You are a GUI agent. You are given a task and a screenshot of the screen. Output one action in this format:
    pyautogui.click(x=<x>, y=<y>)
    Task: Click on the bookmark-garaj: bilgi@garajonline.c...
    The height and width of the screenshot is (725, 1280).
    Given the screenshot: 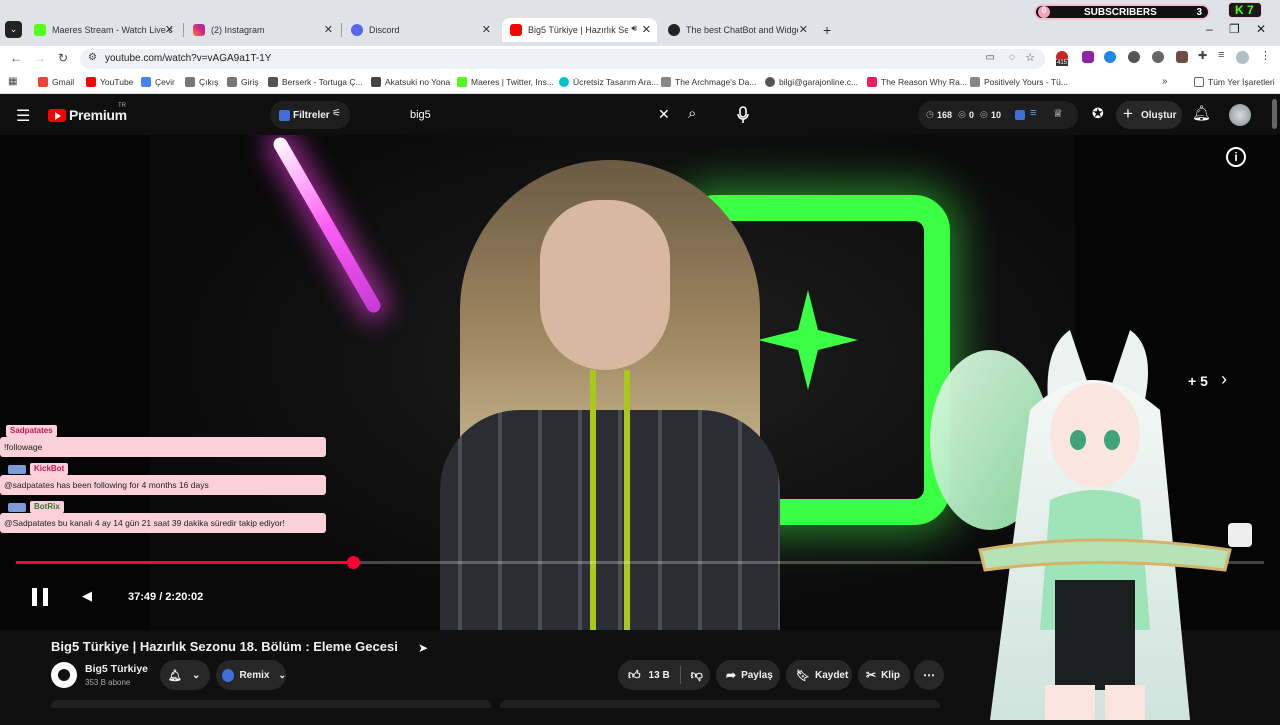 What is the action you would take?
    pyautogui.click(x=811, y=82)
    